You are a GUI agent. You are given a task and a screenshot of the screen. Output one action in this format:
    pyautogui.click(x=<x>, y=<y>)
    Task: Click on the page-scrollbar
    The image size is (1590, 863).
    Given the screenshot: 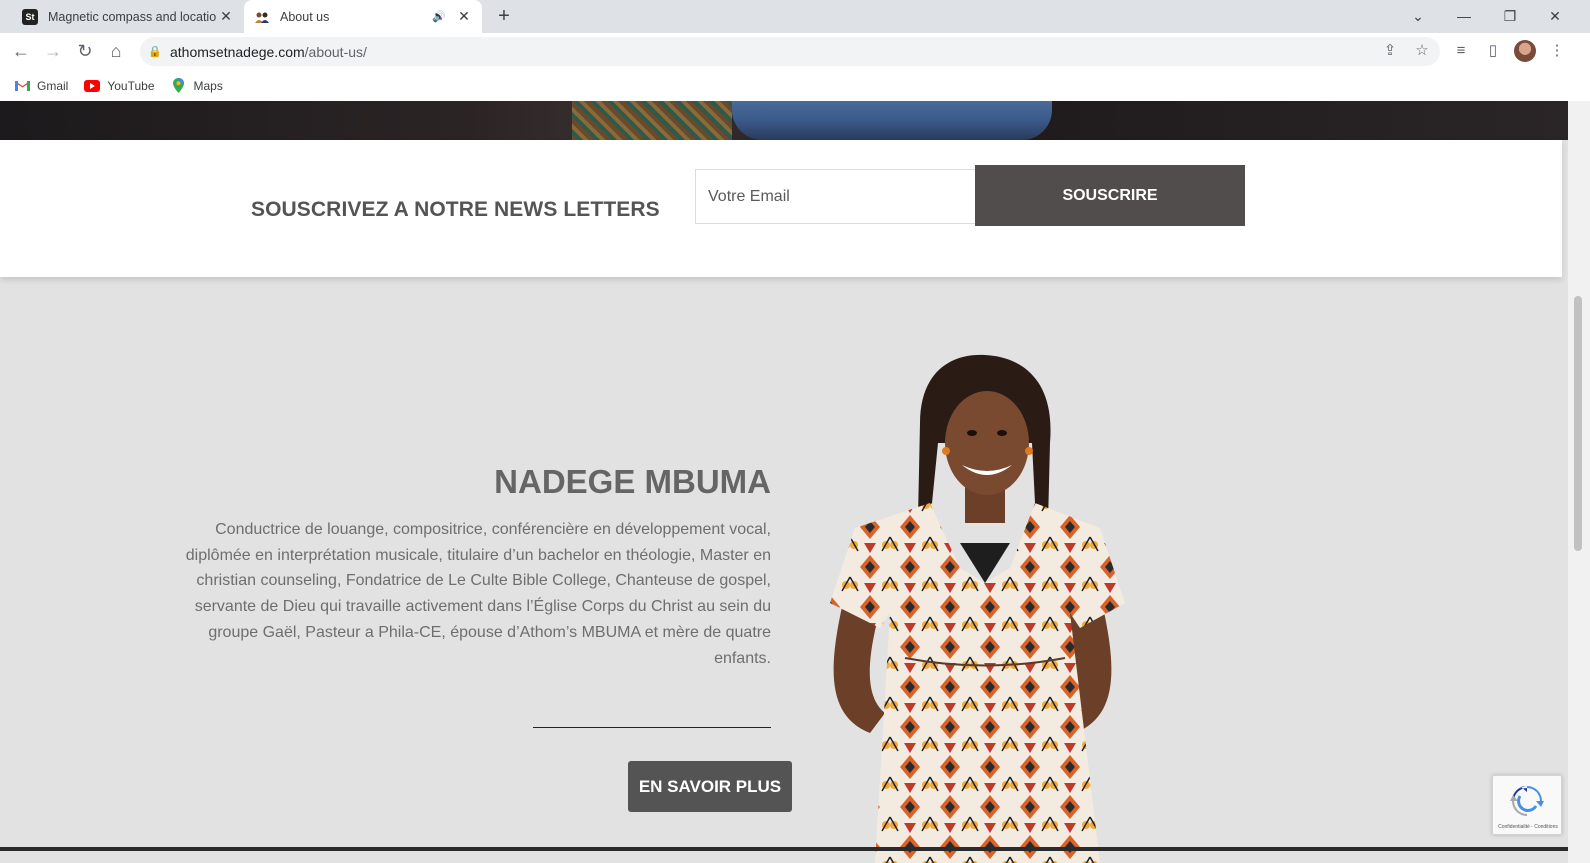 What is the action you would take?
    pyautogui.click(x=1579, y=482)
    